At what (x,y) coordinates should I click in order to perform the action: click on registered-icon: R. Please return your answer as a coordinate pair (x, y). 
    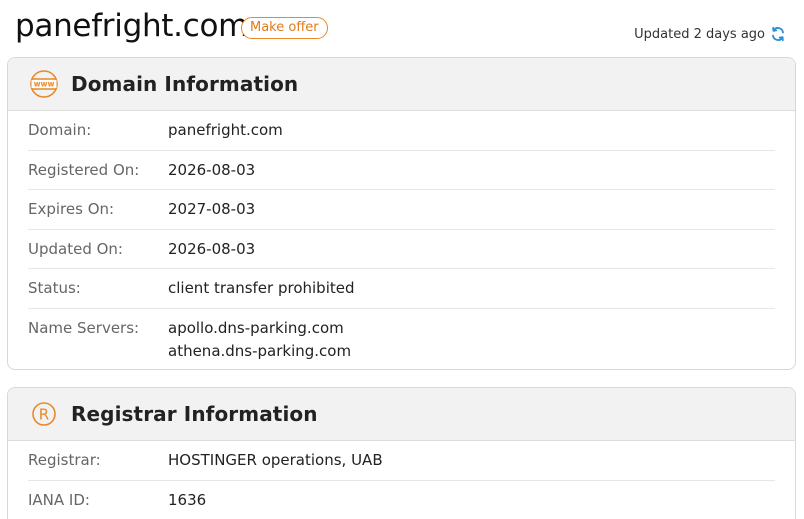
    Looking at the image, I should click on (44, 414).